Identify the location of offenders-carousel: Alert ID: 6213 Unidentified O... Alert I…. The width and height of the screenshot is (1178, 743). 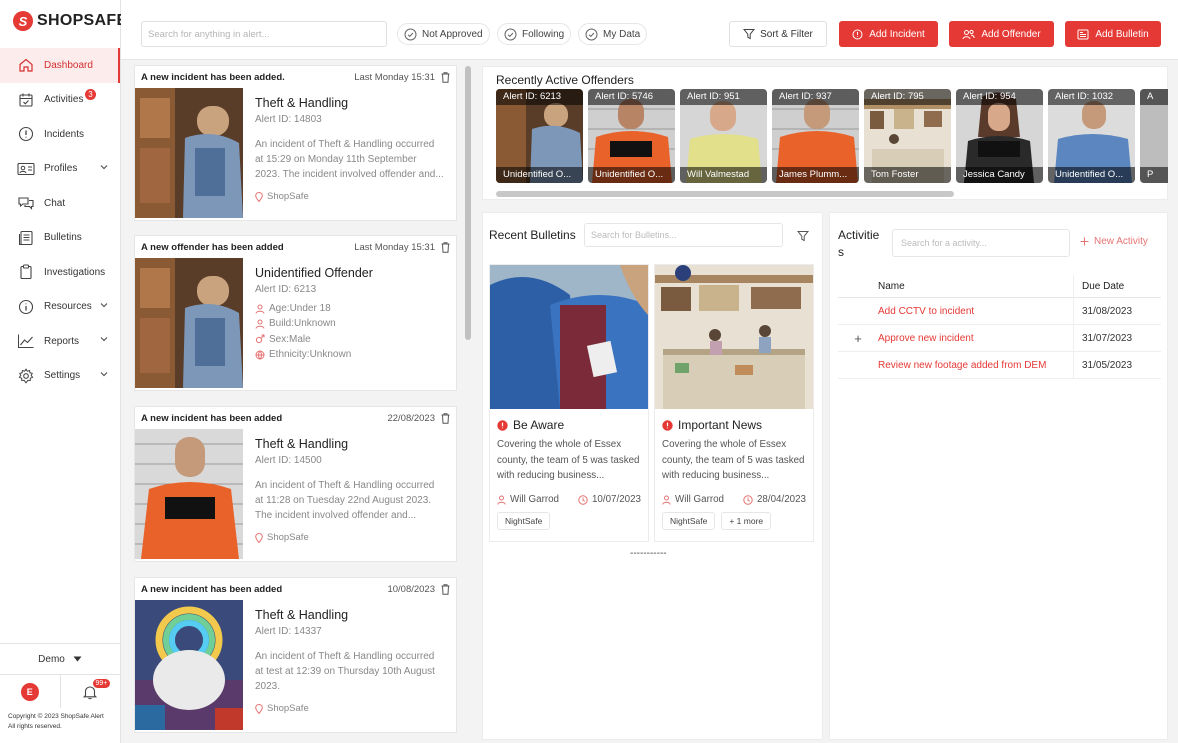
(832, 136).